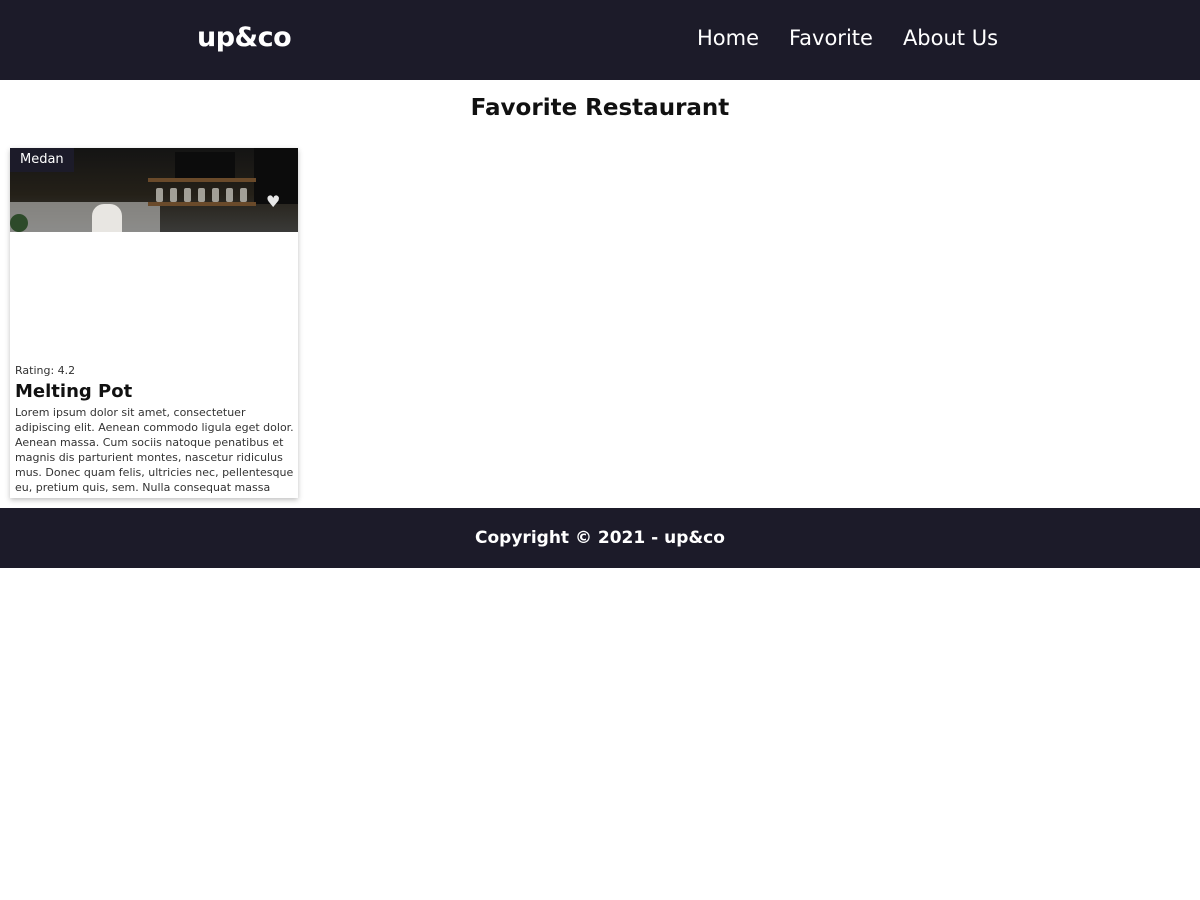  Describe the element at coordinates (831, 38) in the screenshot. I see `nav-favorite-link: Favorite` at that location.